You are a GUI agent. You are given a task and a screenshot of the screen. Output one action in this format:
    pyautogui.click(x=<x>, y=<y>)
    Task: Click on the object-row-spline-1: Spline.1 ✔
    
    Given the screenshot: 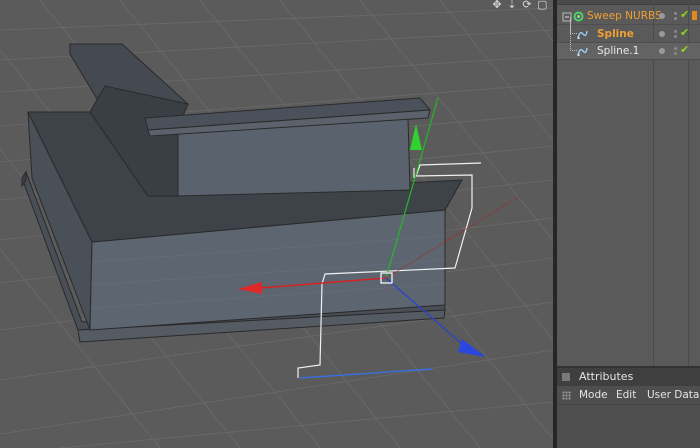 What is the action you would take?
    pyautogui.click(x=628, y=38)
    